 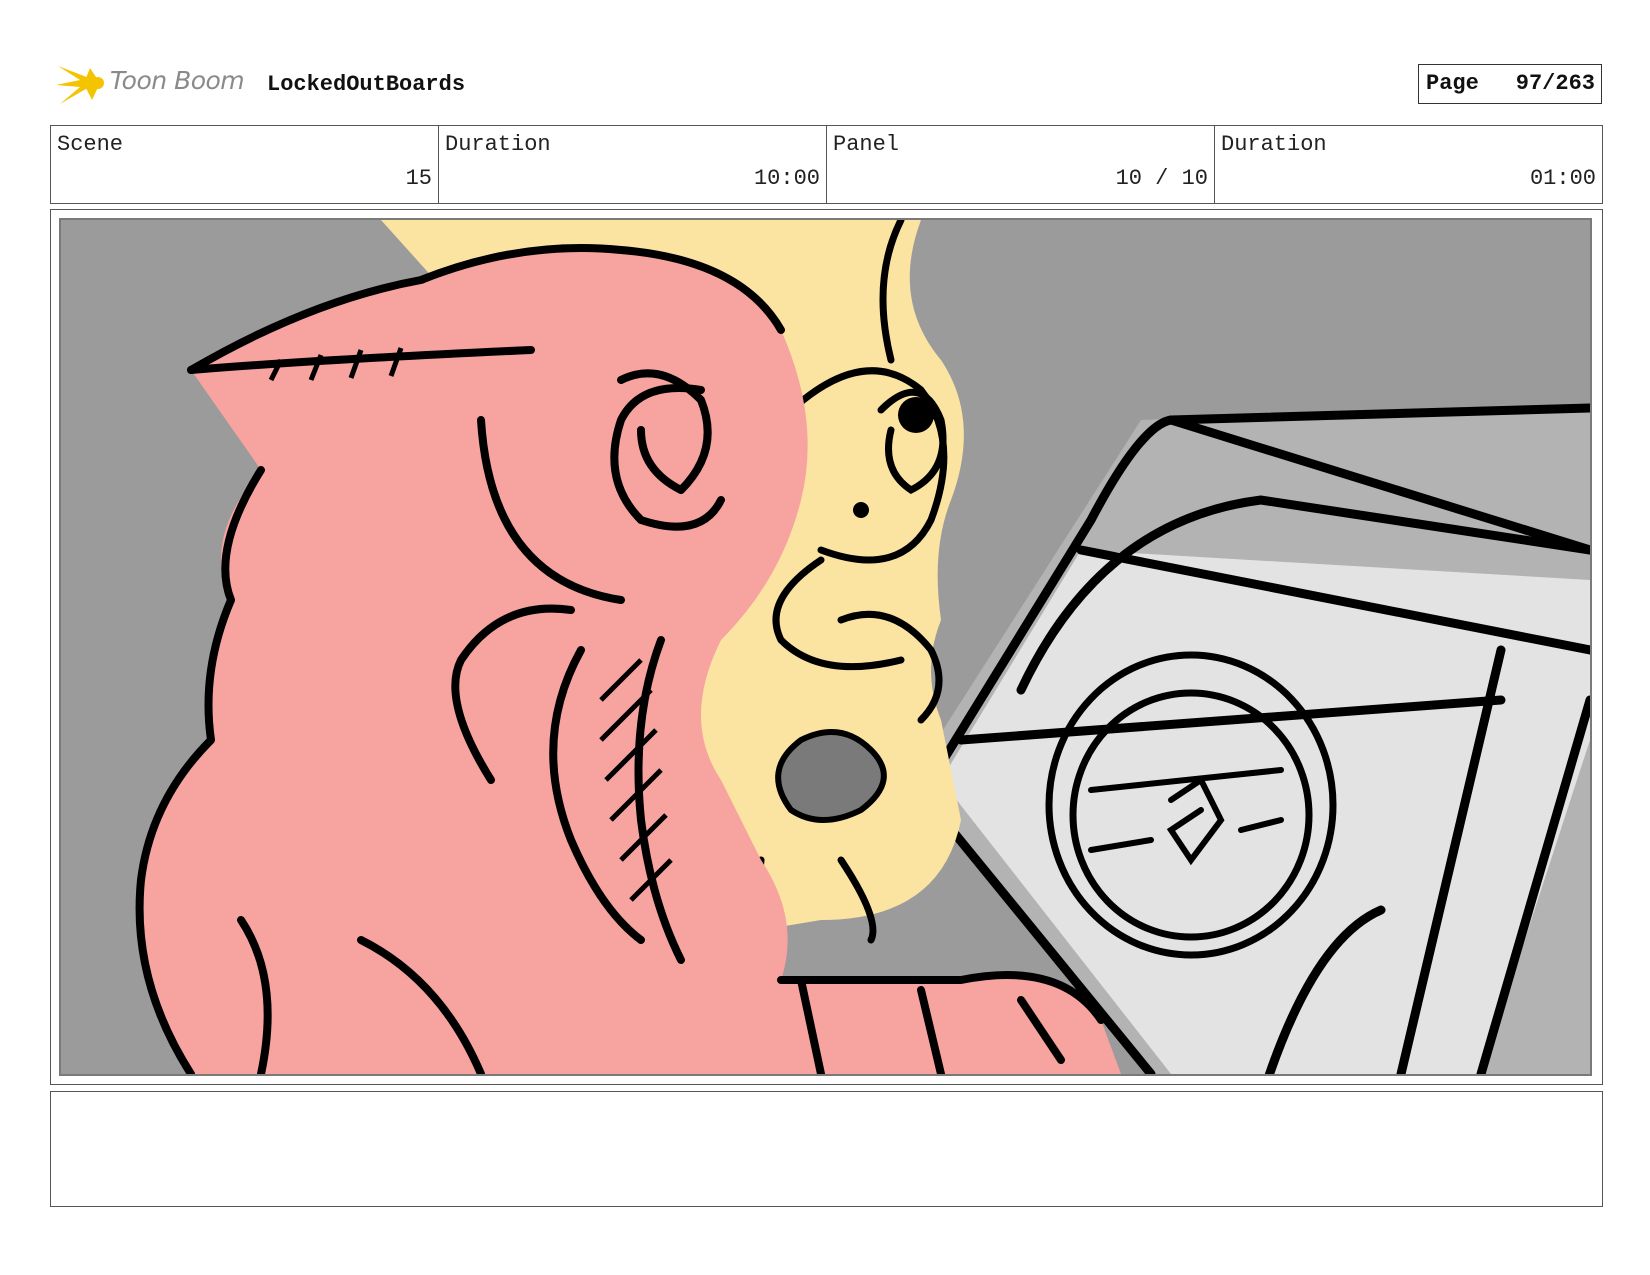 What do you see at coordinates (80, 85) in the screenshot?
I see `starburst-icon` at bounding box center [80, 85].